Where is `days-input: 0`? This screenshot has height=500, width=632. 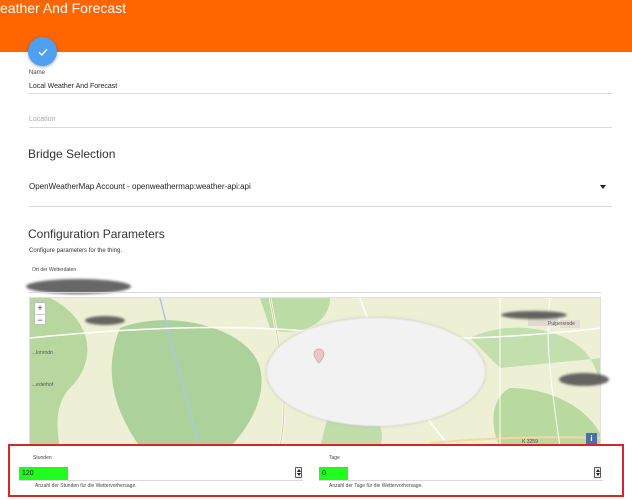 days-input: 0 is located at coordinates (333, 473).